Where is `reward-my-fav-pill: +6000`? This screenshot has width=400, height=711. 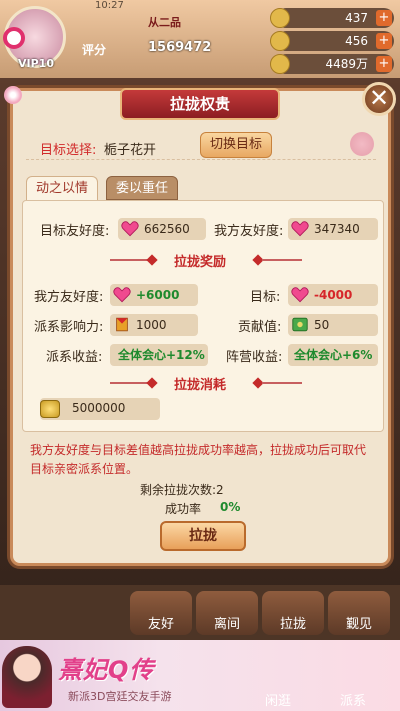
reward-my-fav-pill: +6000 is located at coordinates (154, 295).